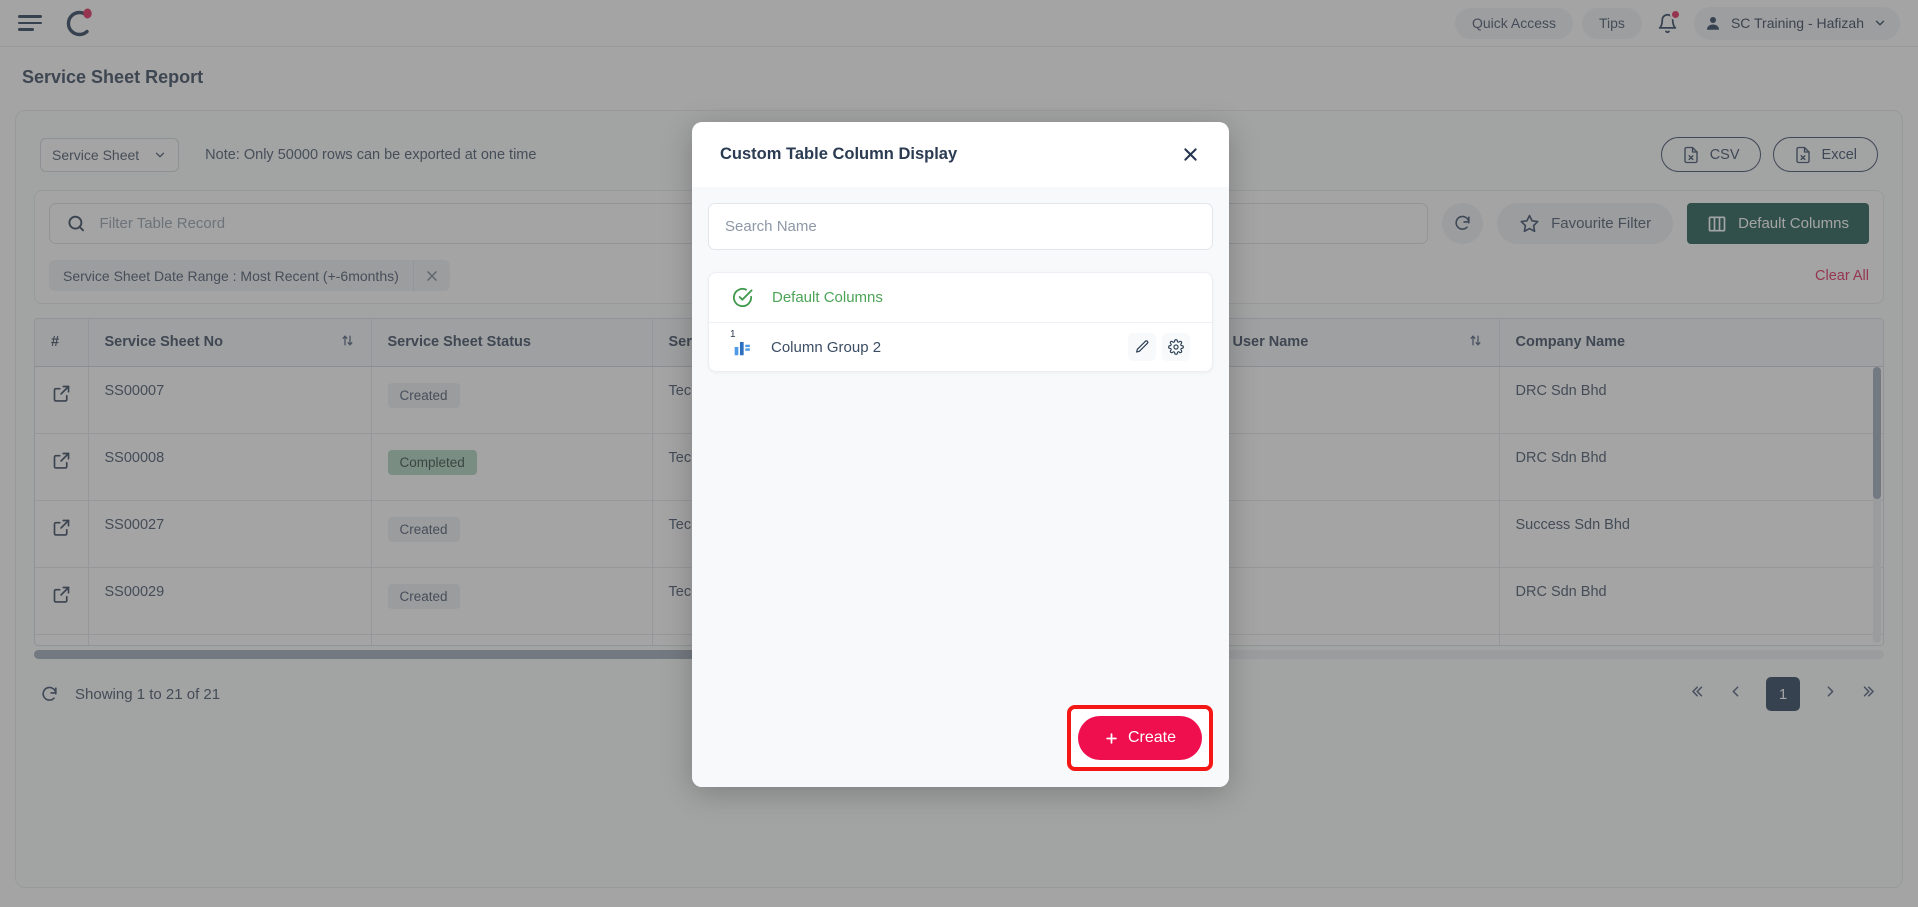 The image size is (1918, 907). I want to click on column-group-label: Default Columns, so click(827, 297).